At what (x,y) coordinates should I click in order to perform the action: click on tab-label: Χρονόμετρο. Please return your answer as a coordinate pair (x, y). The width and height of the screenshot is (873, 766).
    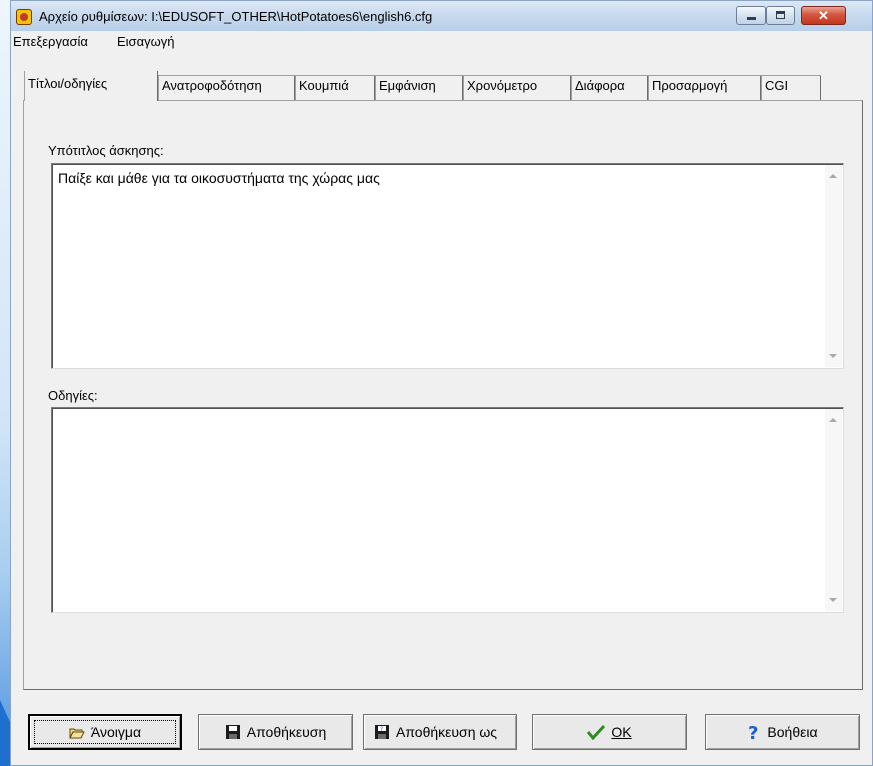
    Looking at the image, I should click on (502, 85).